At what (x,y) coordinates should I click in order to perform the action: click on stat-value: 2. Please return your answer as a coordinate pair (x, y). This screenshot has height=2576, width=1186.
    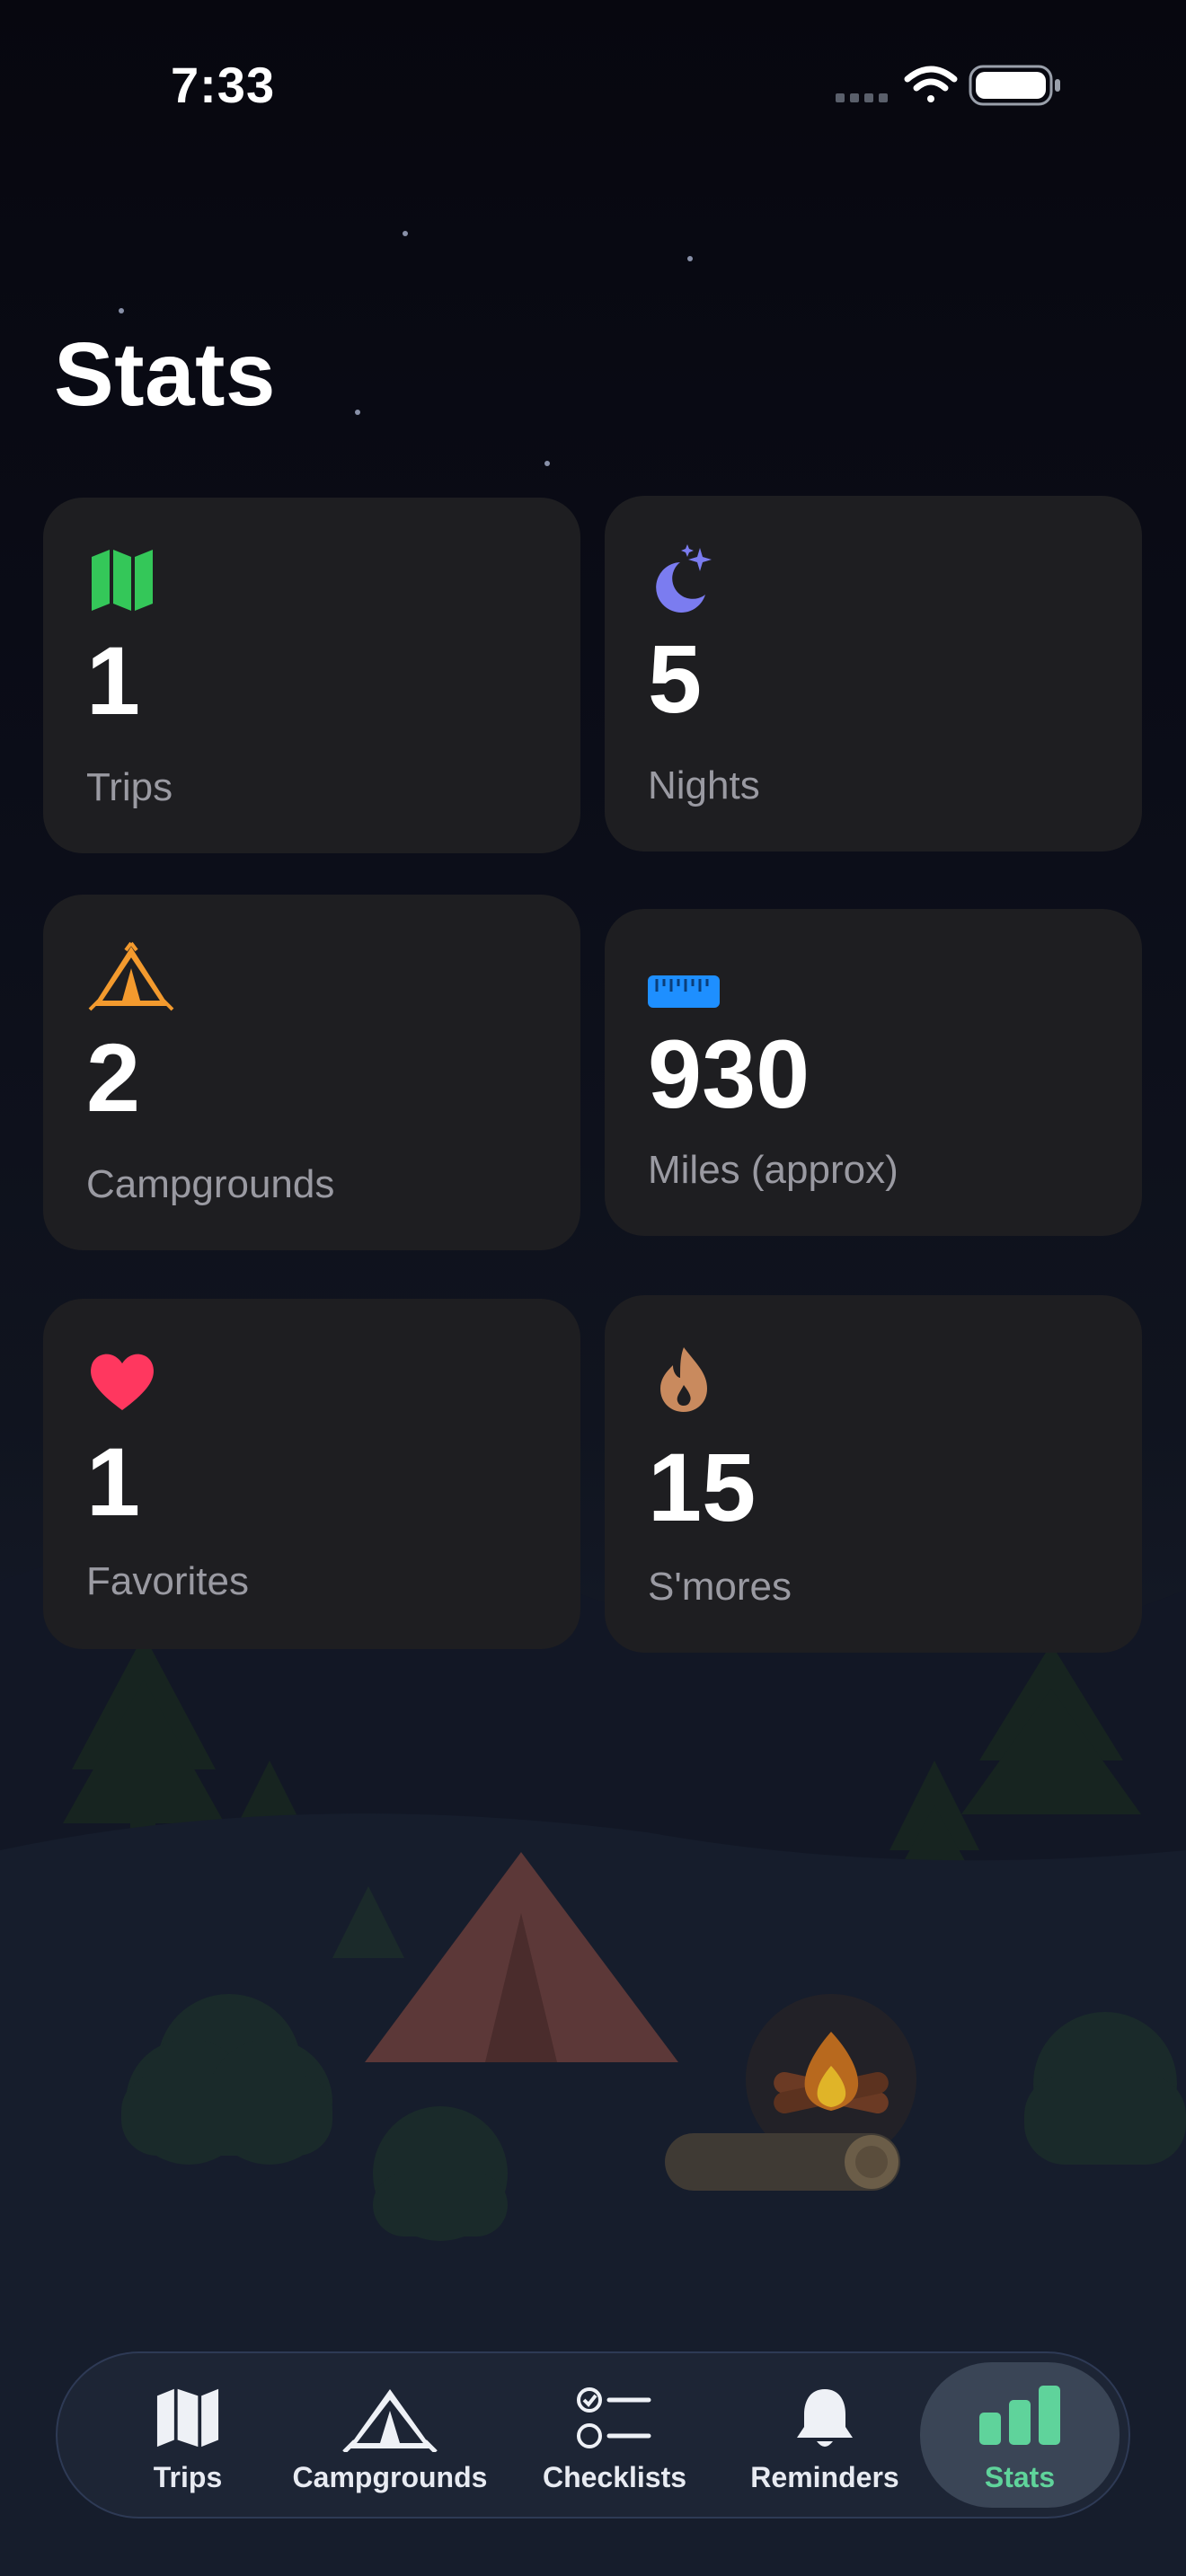
    Looking at the image, I should click on (113, 1077).